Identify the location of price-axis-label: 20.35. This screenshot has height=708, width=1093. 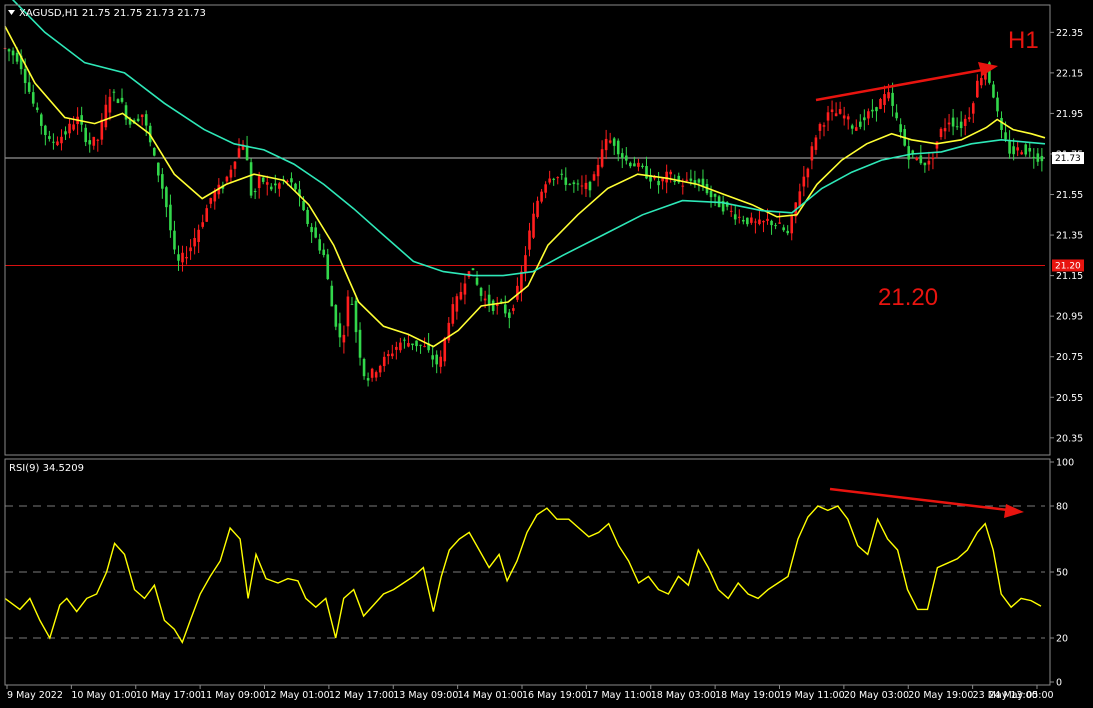
(1069, 438).